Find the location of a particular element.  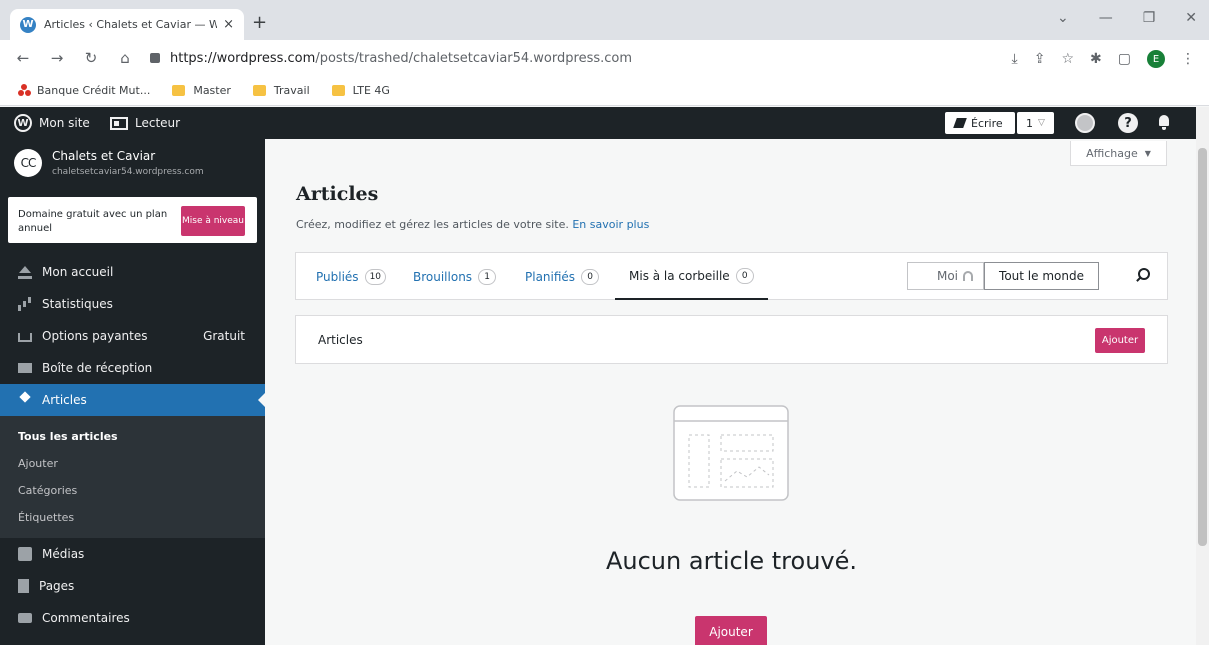

submenu-tags: Étiquettes is located at coordinates (132, 517).